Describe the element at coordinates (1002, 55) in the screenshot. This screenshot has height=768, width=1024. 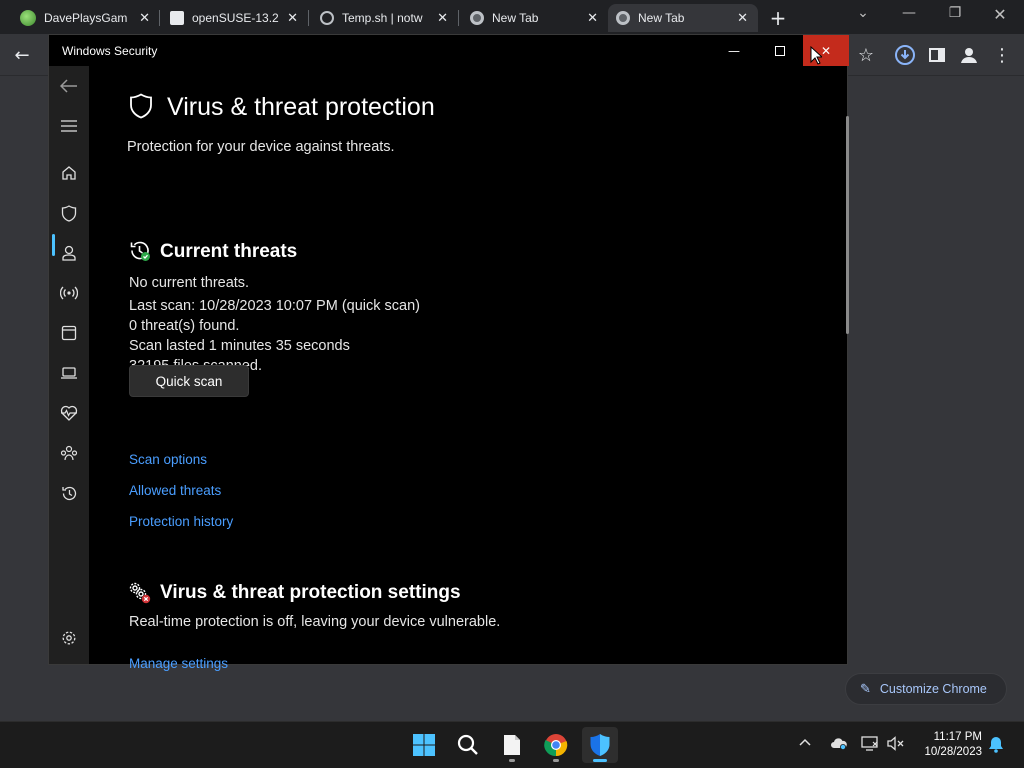
I see `more-menu-icon: ⋮` at that location.